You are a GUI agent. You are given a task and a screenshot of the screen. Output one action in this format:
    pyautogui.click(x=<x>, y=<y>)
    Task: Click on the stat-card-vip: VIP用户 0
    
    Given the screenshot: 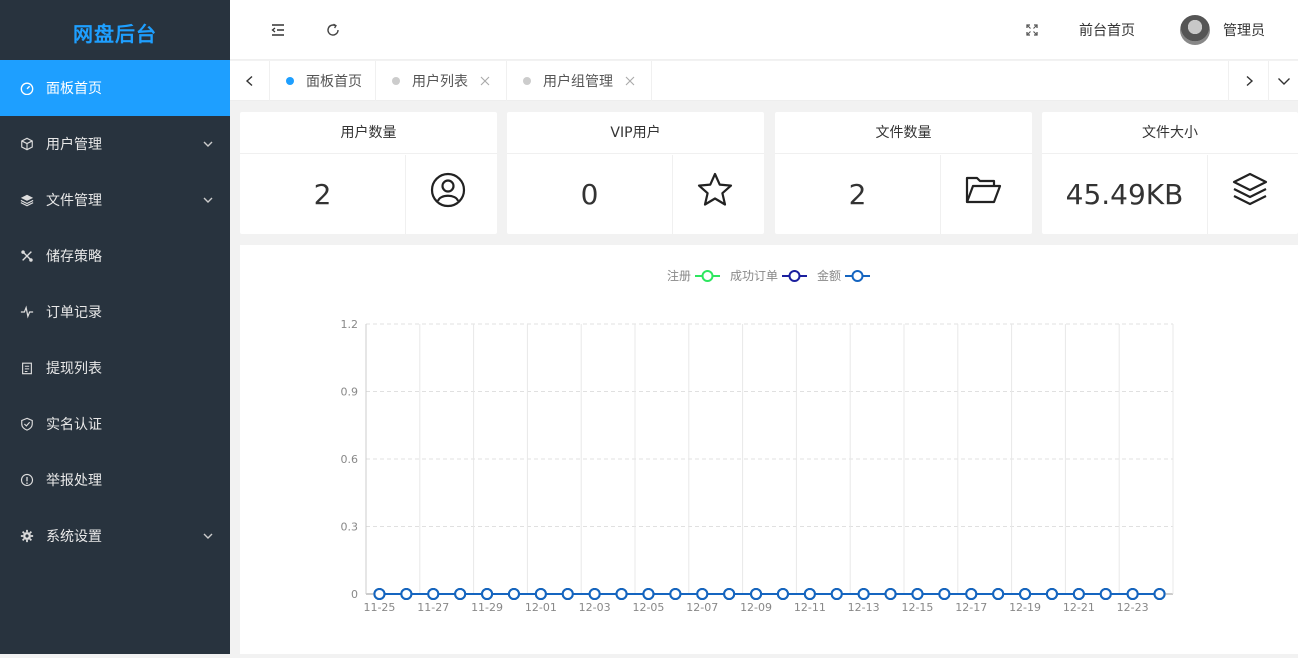 What is the action you would take?
    pyautogui.click(x=635, y=173)
    